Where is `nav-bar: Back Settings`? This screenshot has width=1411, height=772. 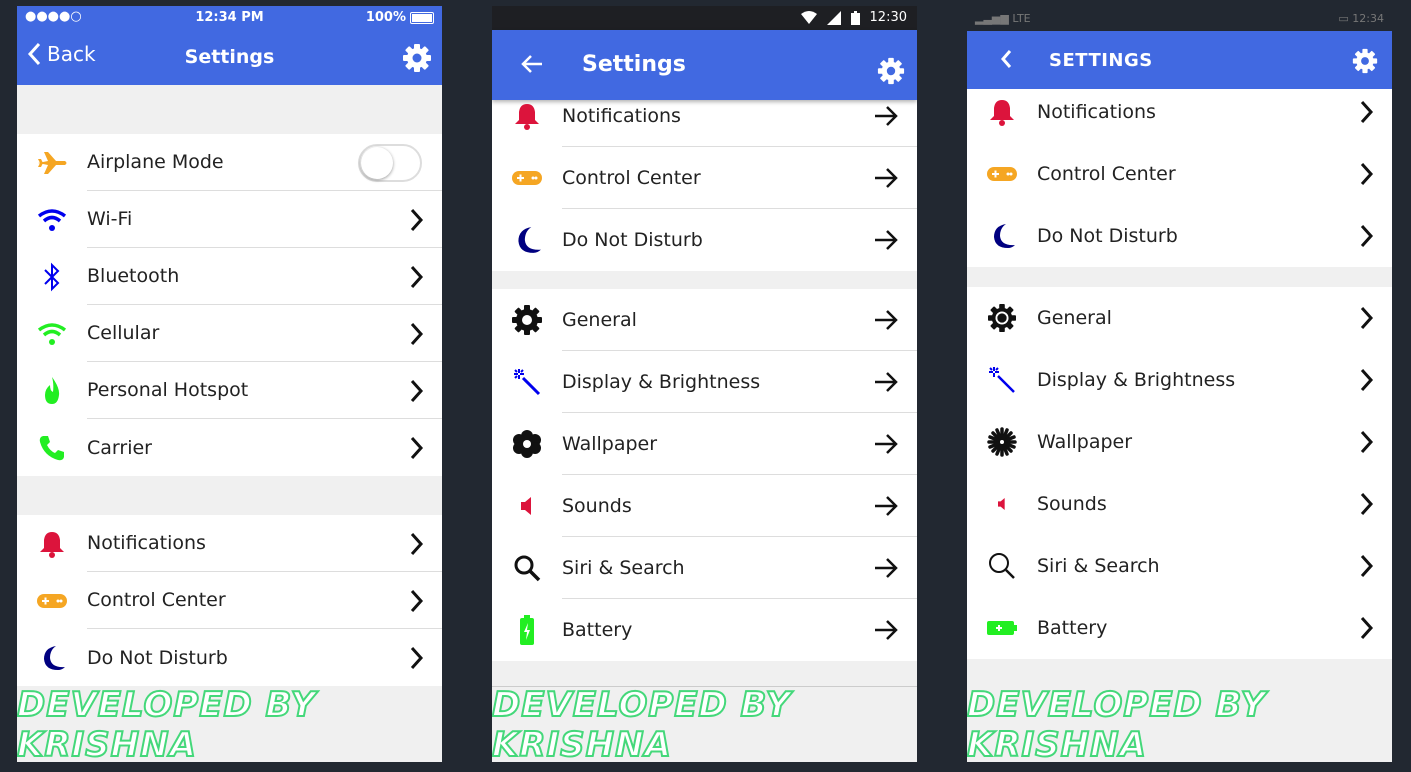 nav-bar: Back Settings is located at coordinates (229, 57).